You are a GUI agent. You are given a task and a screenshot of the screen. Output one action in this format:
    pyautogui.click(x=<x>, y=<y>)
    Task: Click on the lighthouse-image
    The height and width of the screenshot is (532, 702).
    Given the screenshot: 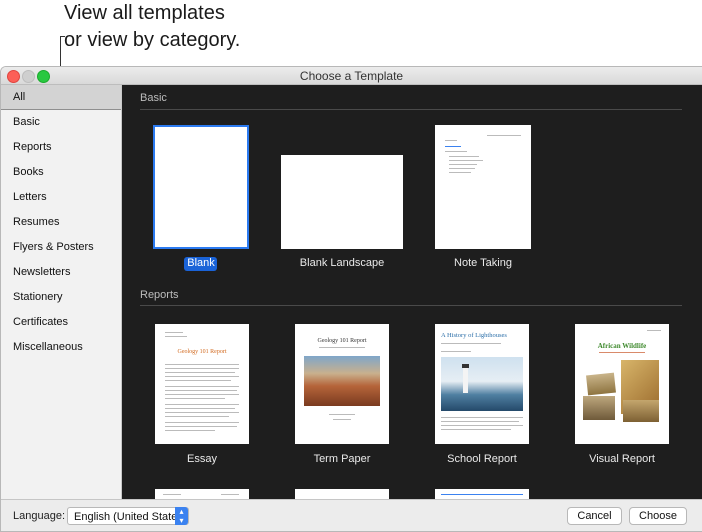 What is the action you would take?
    pyautogui.click(x=482, y=384)
    